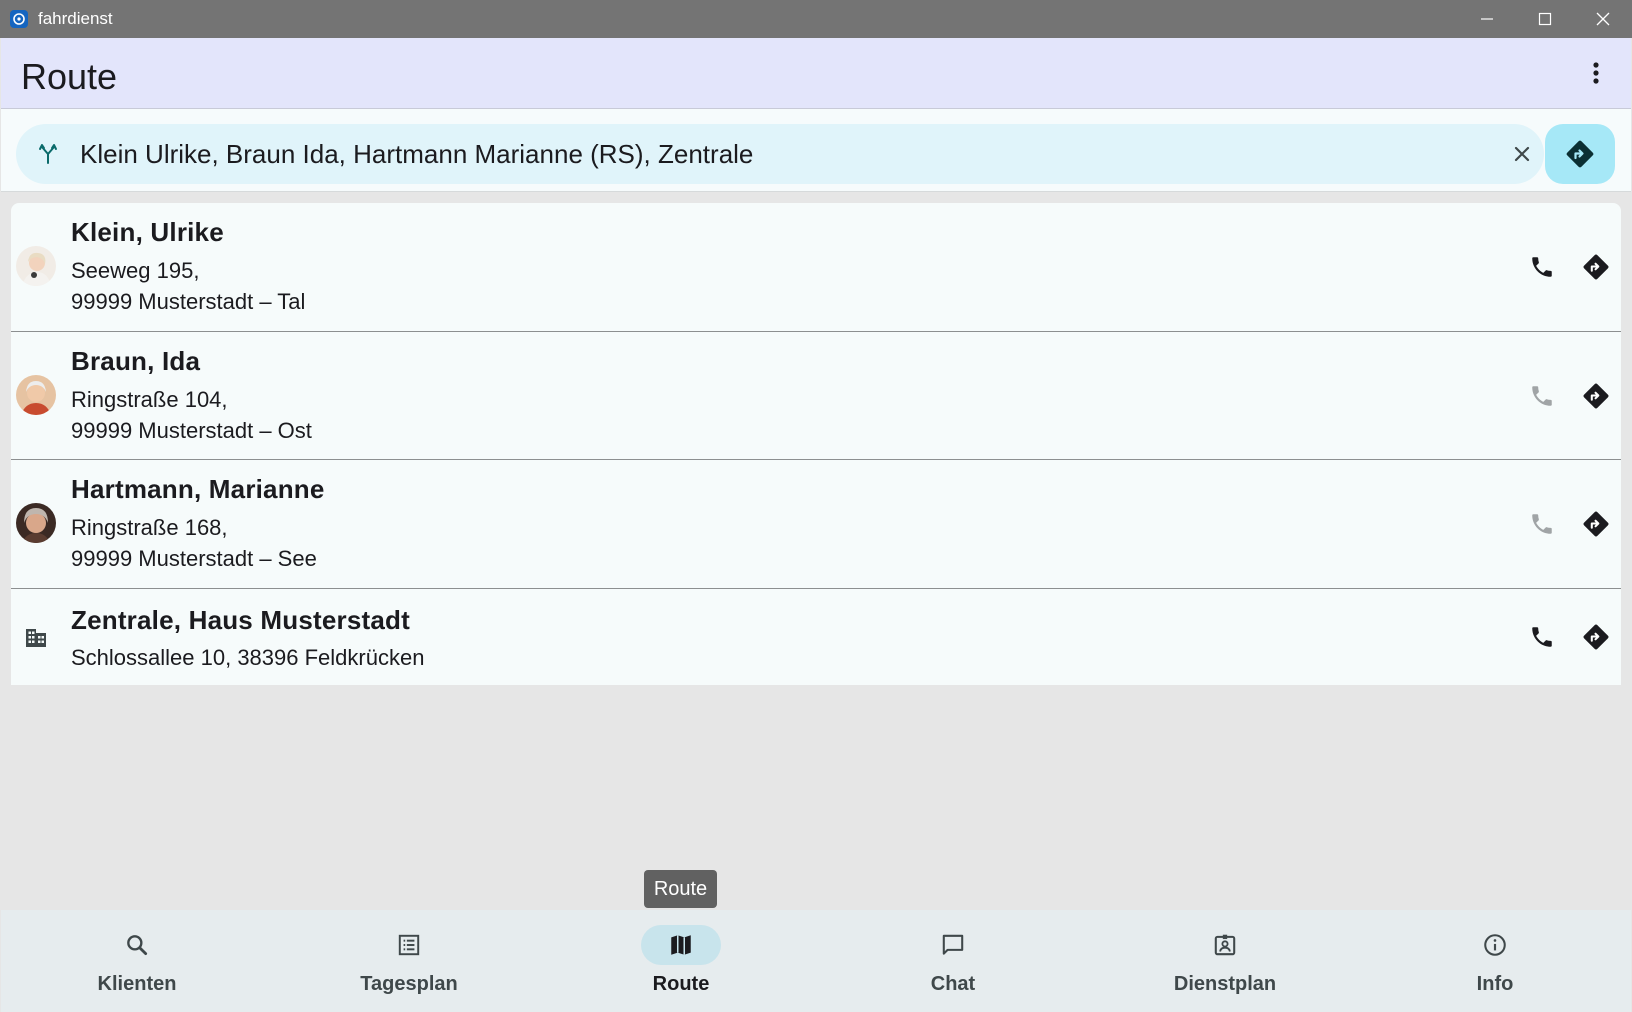 The height and width of the screenshot is (1012, 1632). I want to click on badge-icon, so click(1225, 945).